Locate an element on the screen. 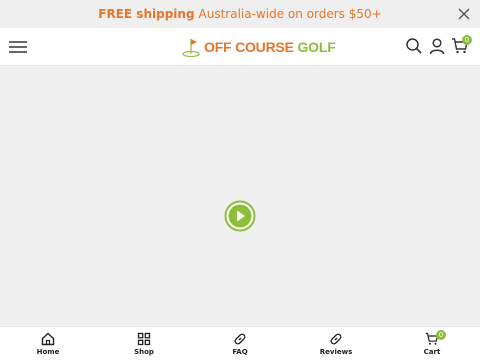  home-icon is located at coordinates (48, 339).